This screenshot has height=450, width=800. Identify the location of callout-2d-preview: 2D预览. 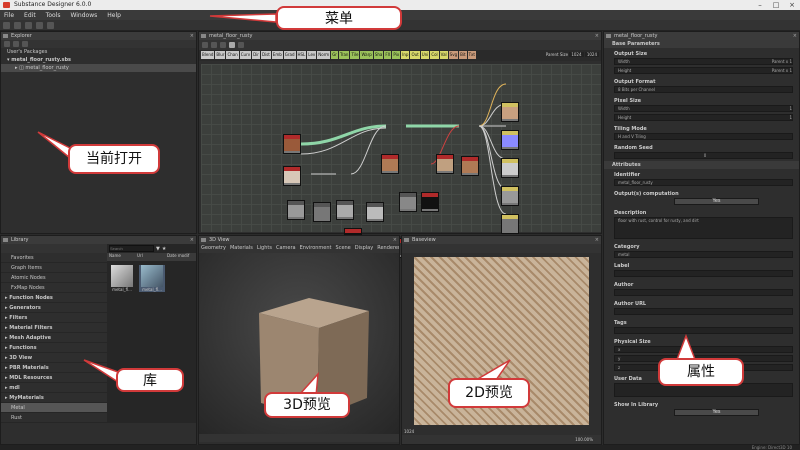
(489, 393).